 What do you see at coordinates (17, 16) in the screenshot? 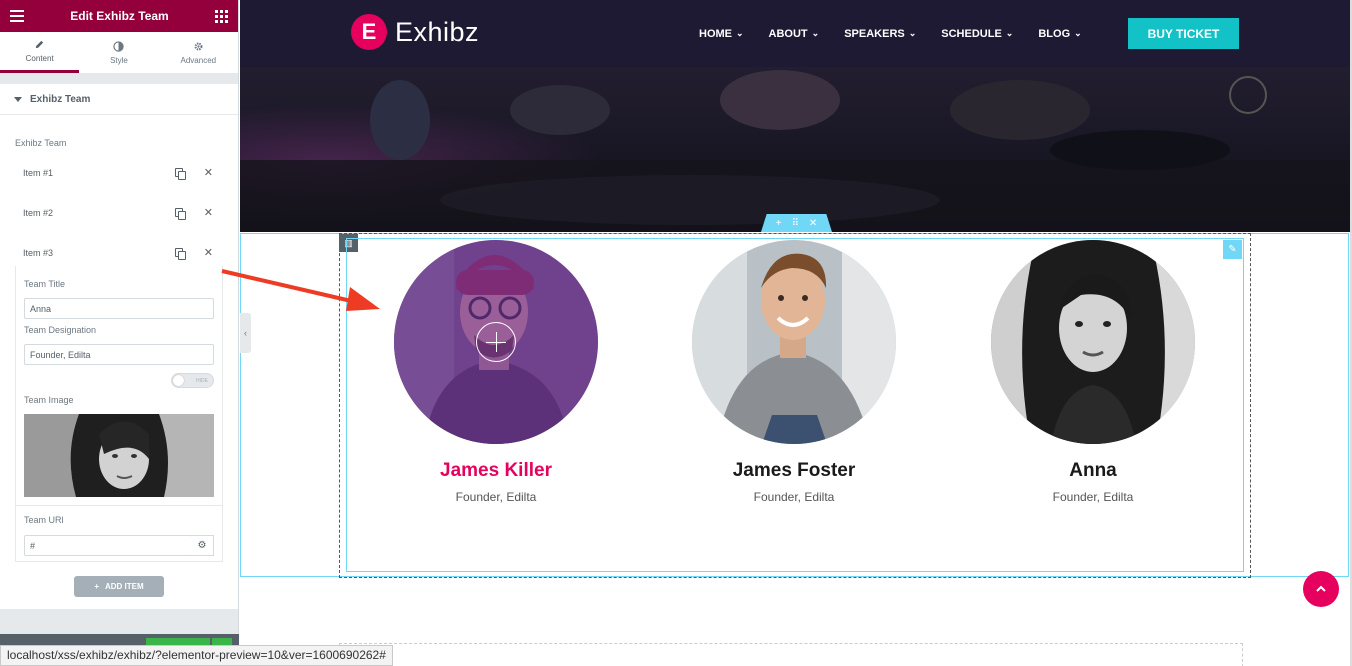
I see `hamburger-menu-icon` at bounding box center [17, 16].